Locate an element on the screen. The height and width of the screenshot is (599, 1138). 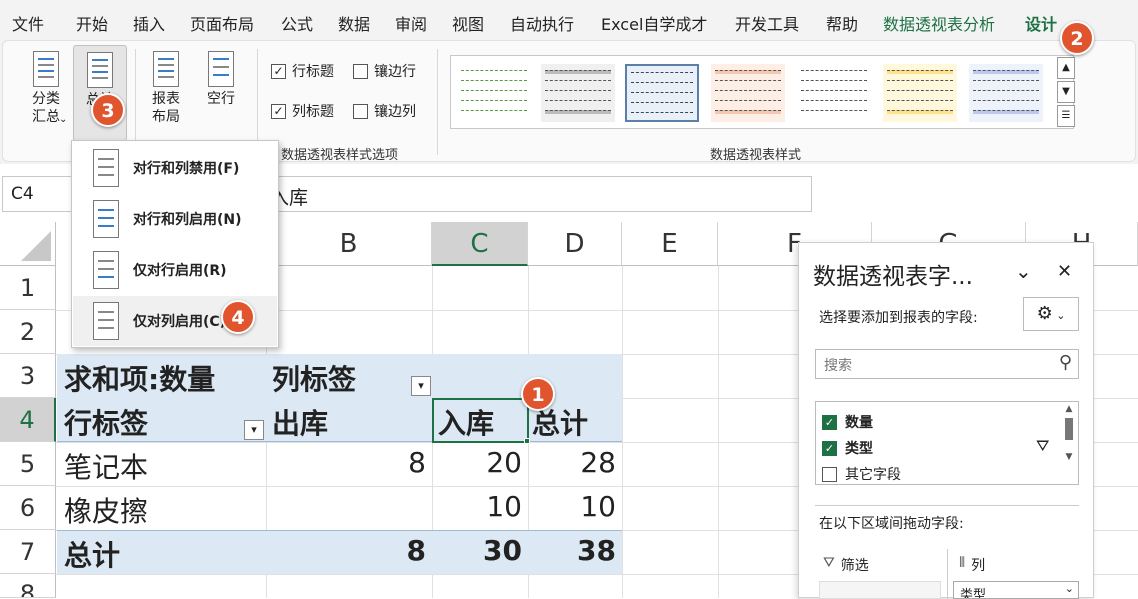
pivot-row-labels: 行标签 is located at coordinates (106, 423).